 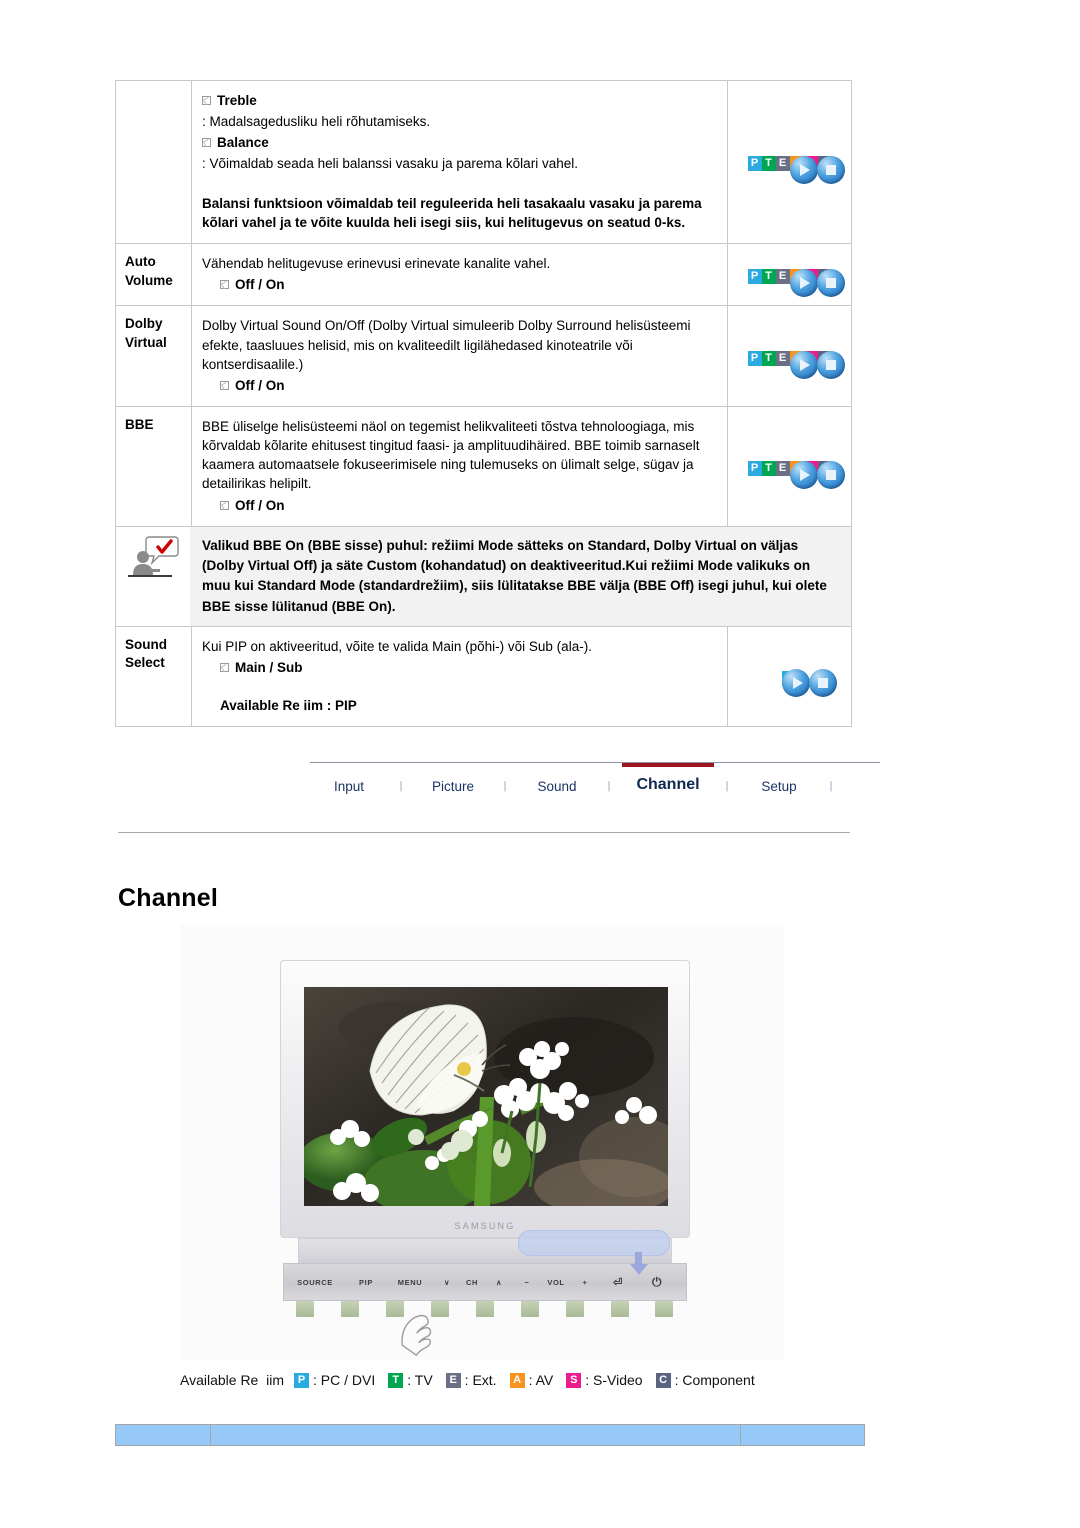 I want to click on legend-item-tv: T : TV, so click(x=410, y=1380).